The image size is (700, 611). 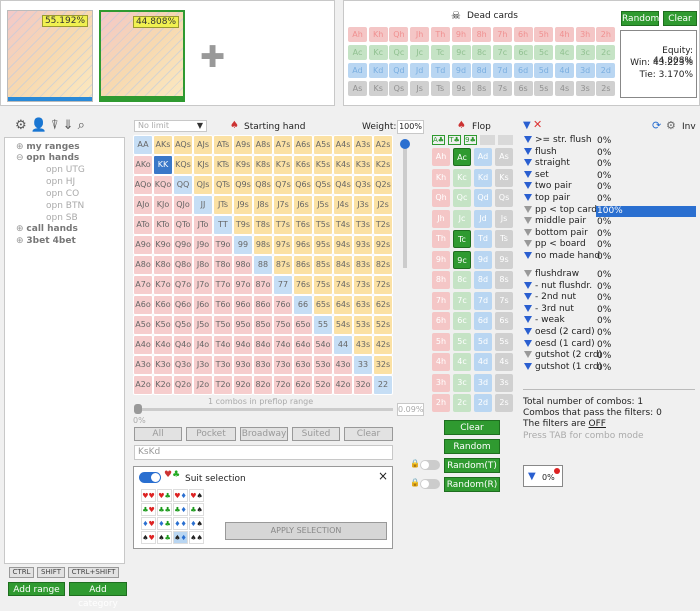 What do you see at coordinates (183, 285) in the screenshot?
I see `hand-cell-Q7o: Q7o` at bounding box center [183, 285].